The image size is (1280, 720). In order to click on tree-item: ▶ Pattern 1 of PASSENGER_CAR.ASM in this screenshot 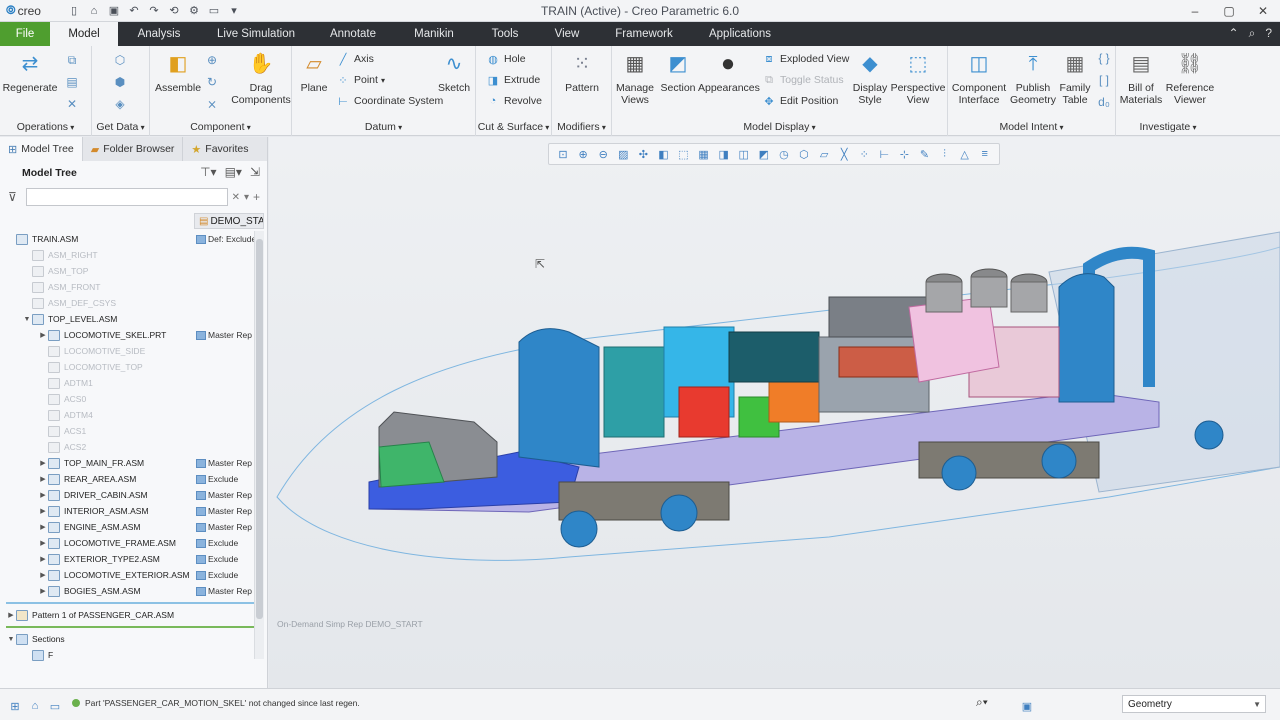, I will do `click(132, 615)`.